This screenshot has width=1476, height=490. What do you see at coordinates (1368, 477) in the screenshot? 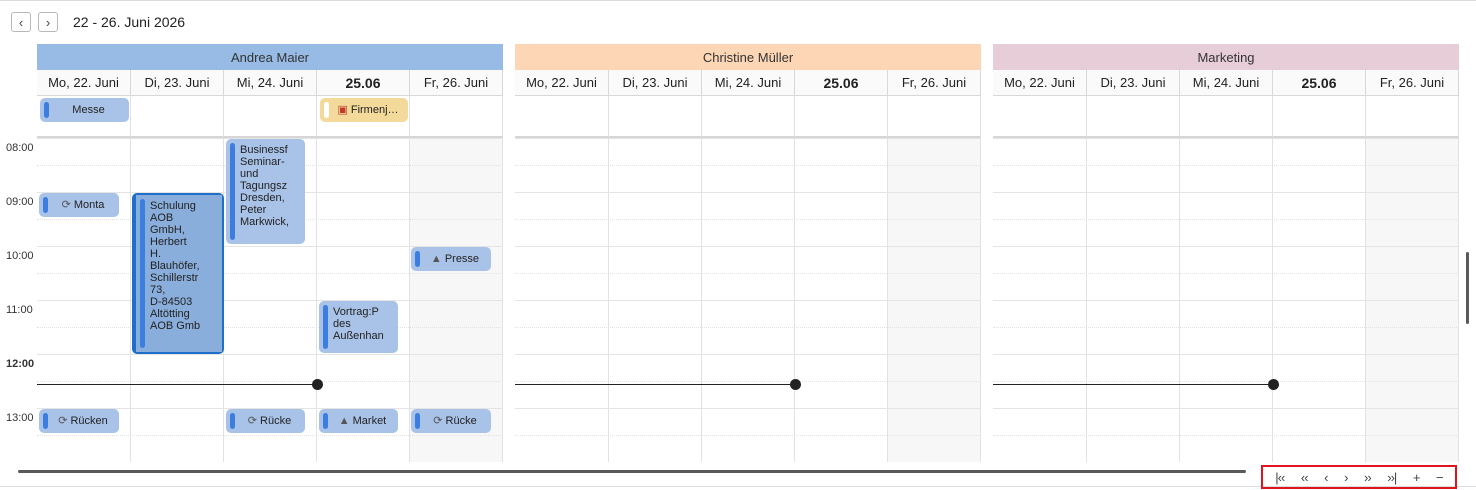
I see `fast-forward-icon: ››` at bounding box center [1368, 477].